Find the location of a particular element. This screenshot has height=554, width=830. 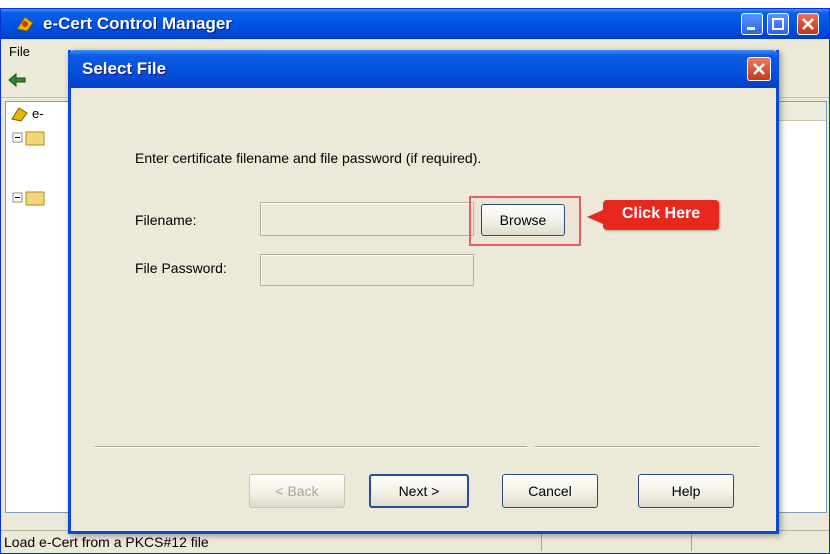

maximize-button is located at coordinates (778, 24).